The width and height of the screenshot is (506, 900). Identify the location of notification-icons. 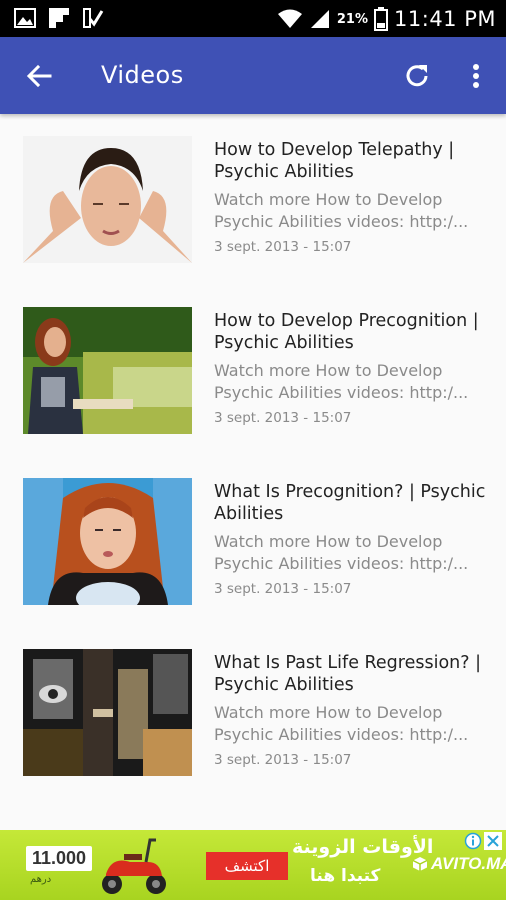
(59, 18).